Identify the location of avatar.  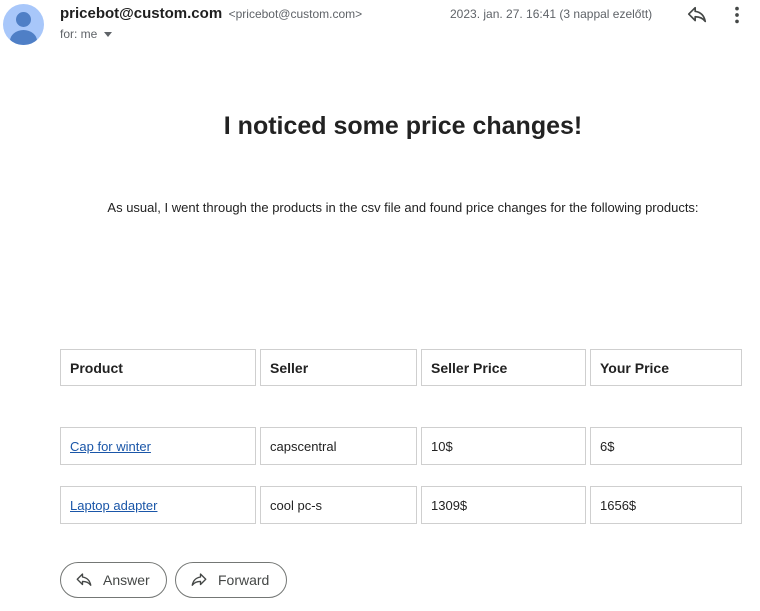
(23, 24).